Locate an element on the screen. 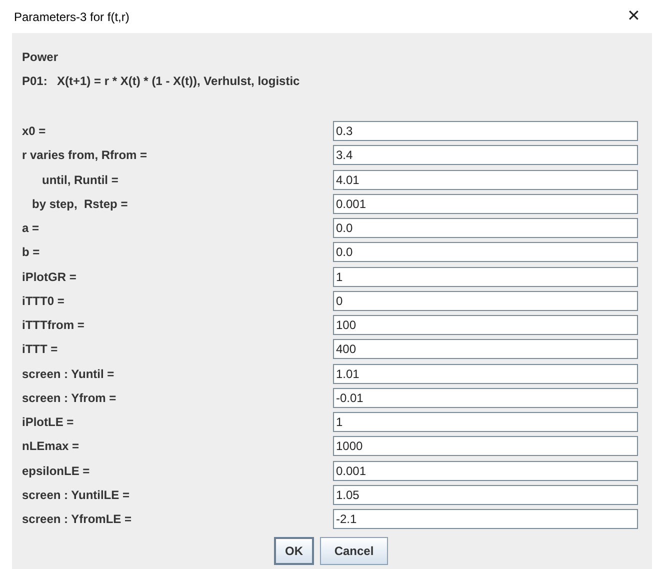 Image resolution: width=658 pixels, height=569 pixels. input-field: 0.3 is located at coordinates (485, 131).